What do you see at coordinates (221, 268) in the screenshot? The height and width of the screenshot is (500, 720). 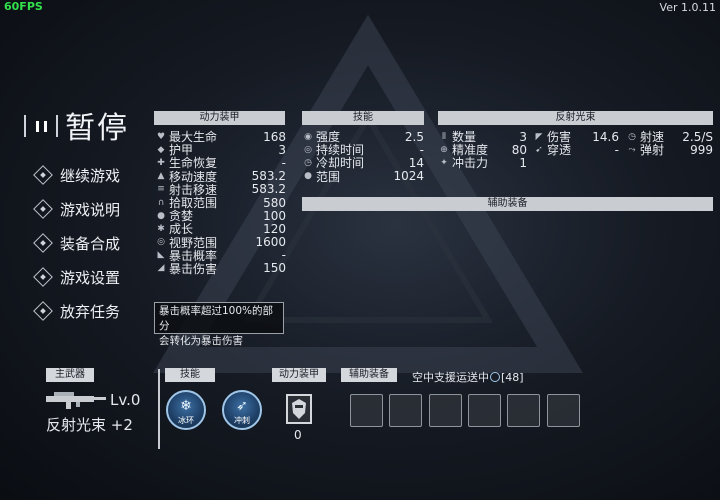 I see `stat-row: ◢ 暴击伤害 150` at bounding box center [221, 268].